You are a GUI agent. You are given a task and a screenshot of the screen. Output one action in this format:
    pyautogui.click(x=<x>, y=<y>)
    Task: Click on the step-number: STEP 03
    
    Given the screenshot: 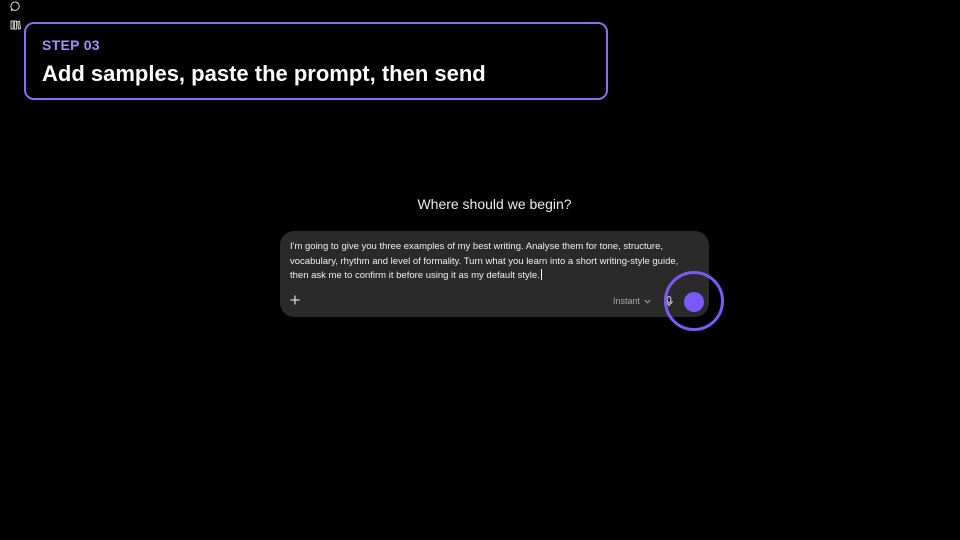 What is the action you would take?
    pyautogui.click(x=71, y=45)
    